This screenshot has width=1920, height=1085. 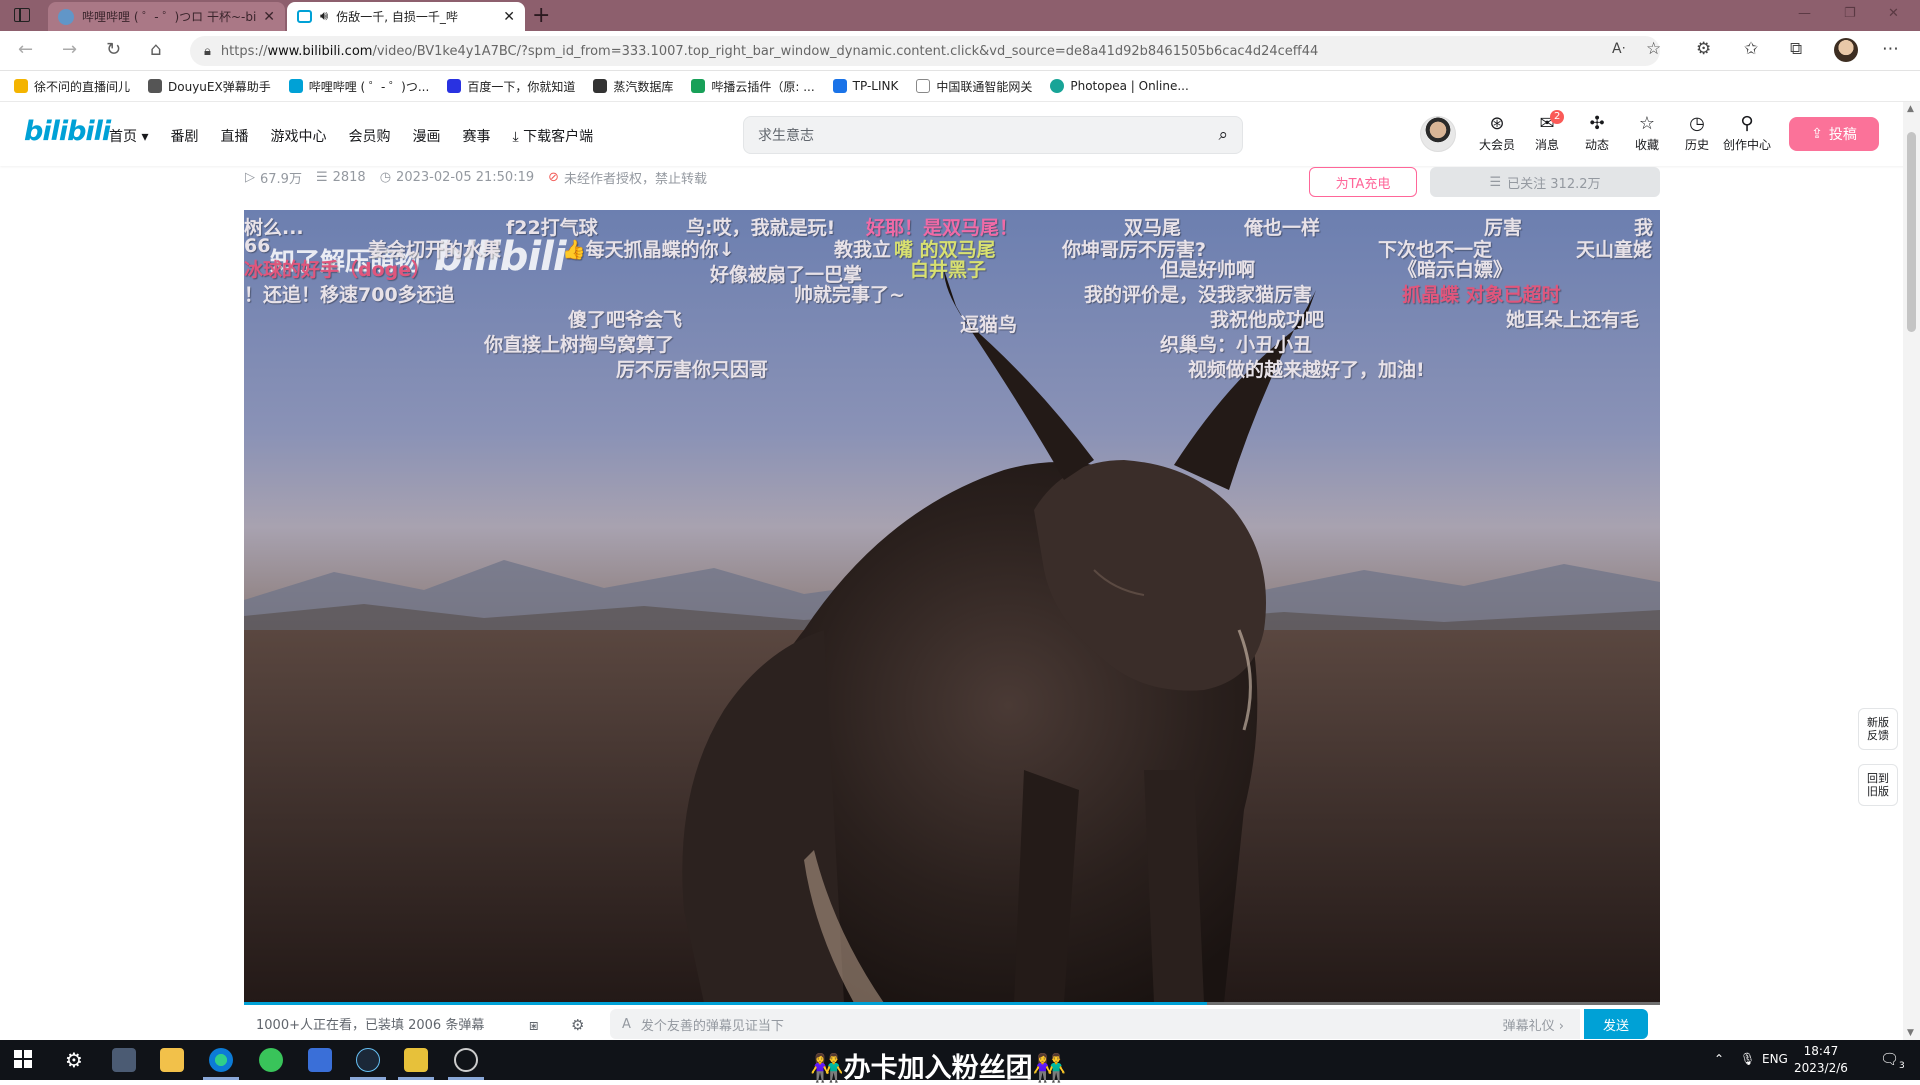 I want to click on vip-button: ⊛ 大会员, so click(x=1497, y=132).